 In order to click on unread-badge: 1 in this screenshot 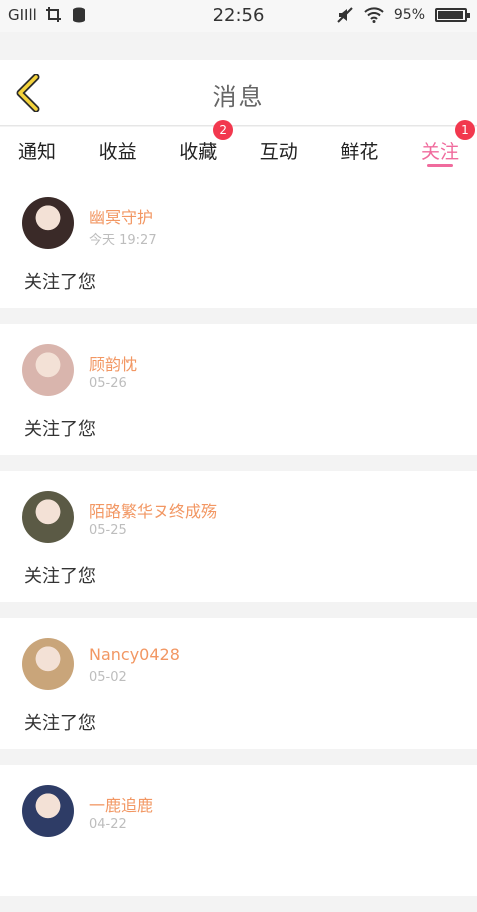, I will do `click(464, 130)`.